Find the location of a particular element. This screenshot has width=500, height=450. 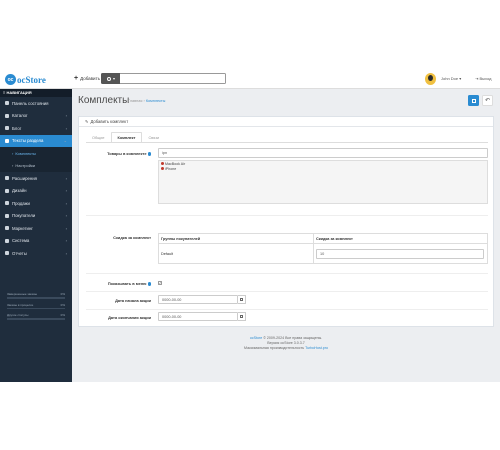

panel-title: Добавить комплект is located at coordinates (109, 121).